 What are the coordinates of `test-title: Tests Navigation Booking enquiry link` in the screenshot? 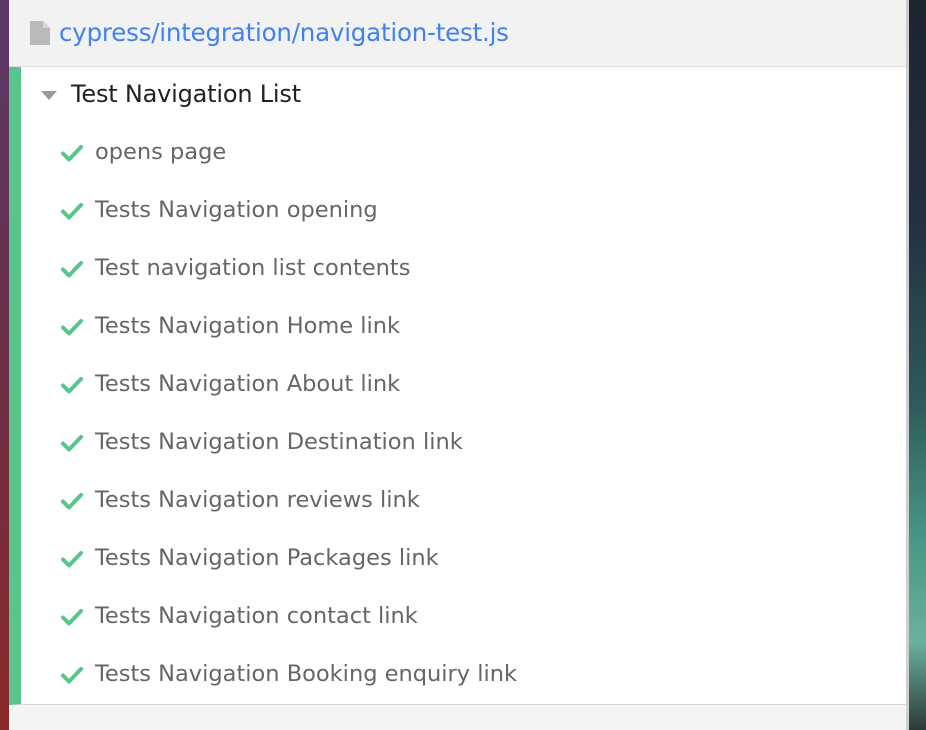 It's located at (306, 674).